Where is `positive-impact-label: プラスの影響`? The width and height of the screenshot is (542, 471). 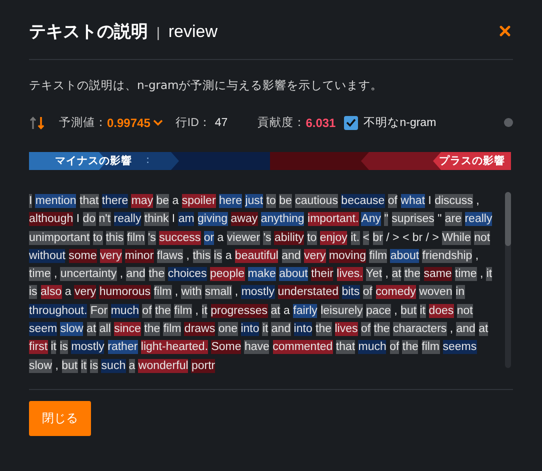 positive-impact-label: プラスの影響 is located at coordinates (472, 161).